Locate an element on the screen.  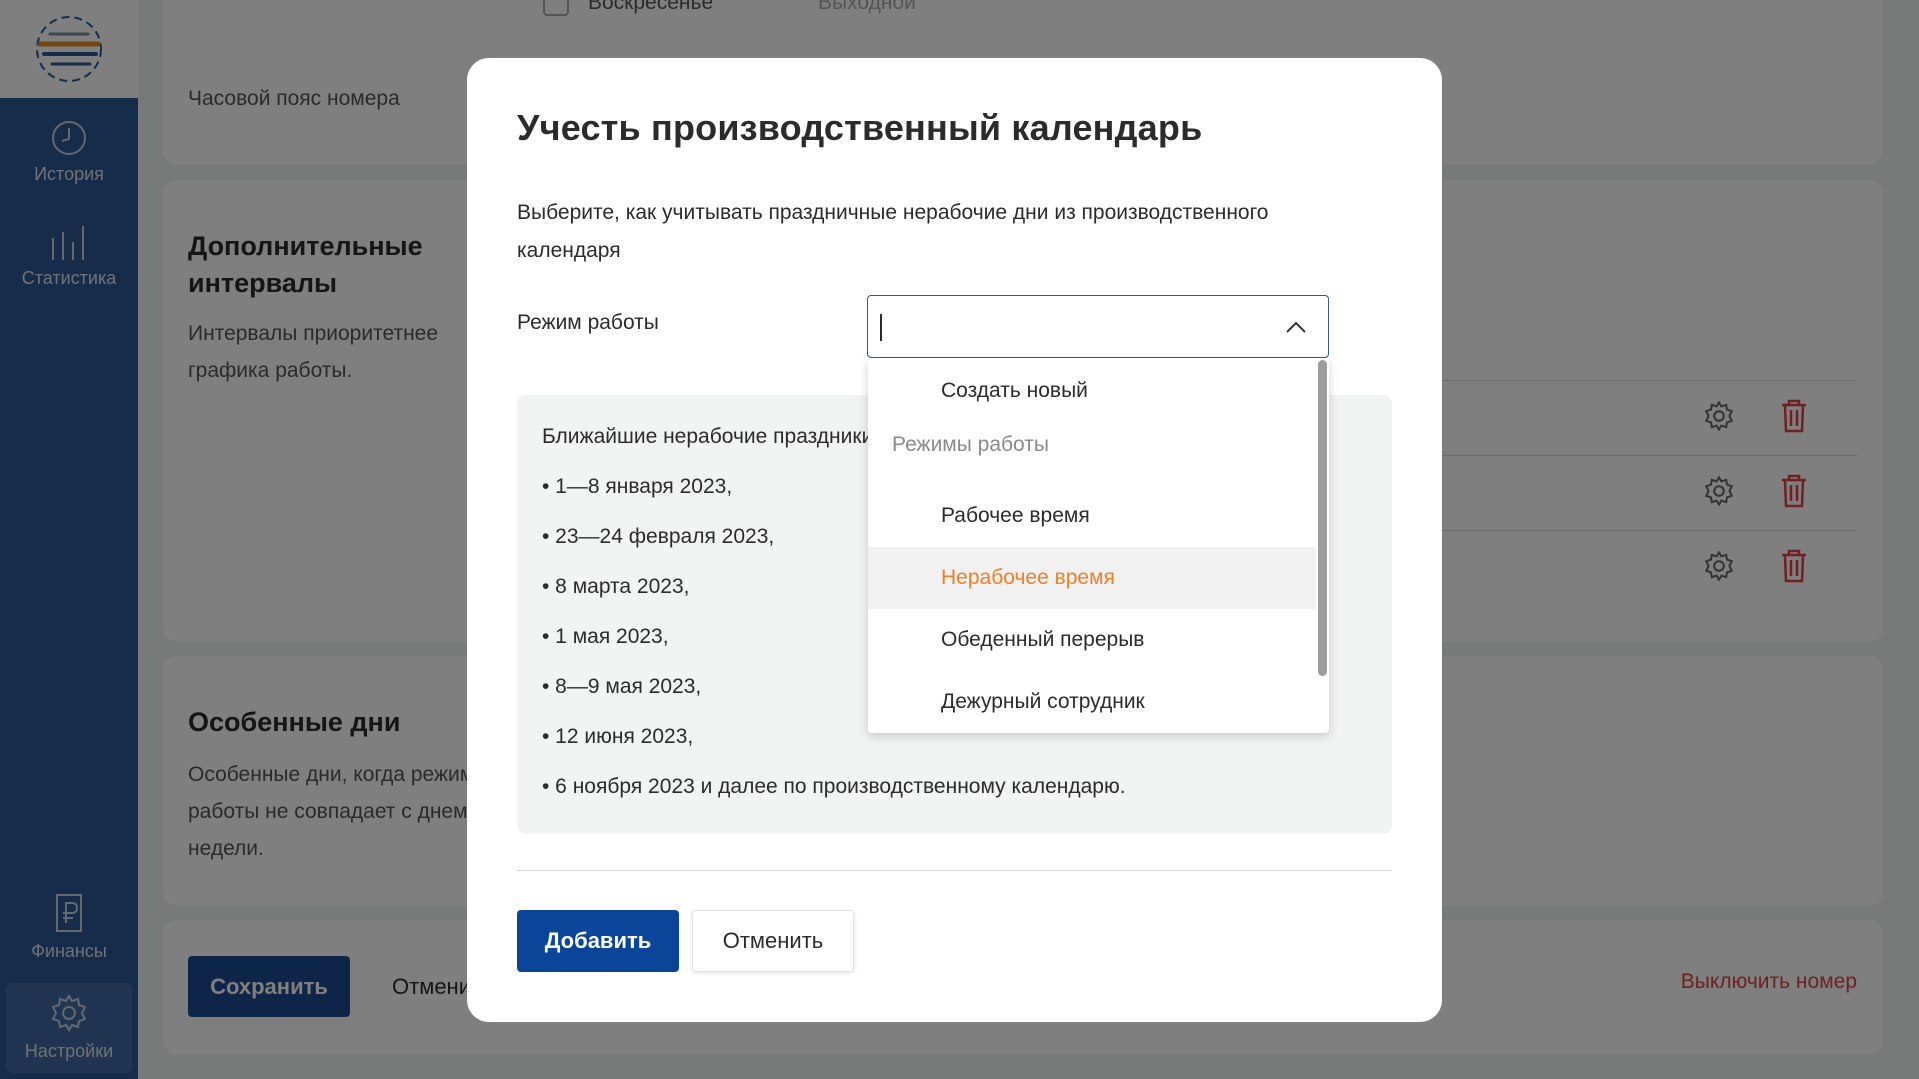
dropdown-option: Рабочее время is located at coordinates (1092, 516).